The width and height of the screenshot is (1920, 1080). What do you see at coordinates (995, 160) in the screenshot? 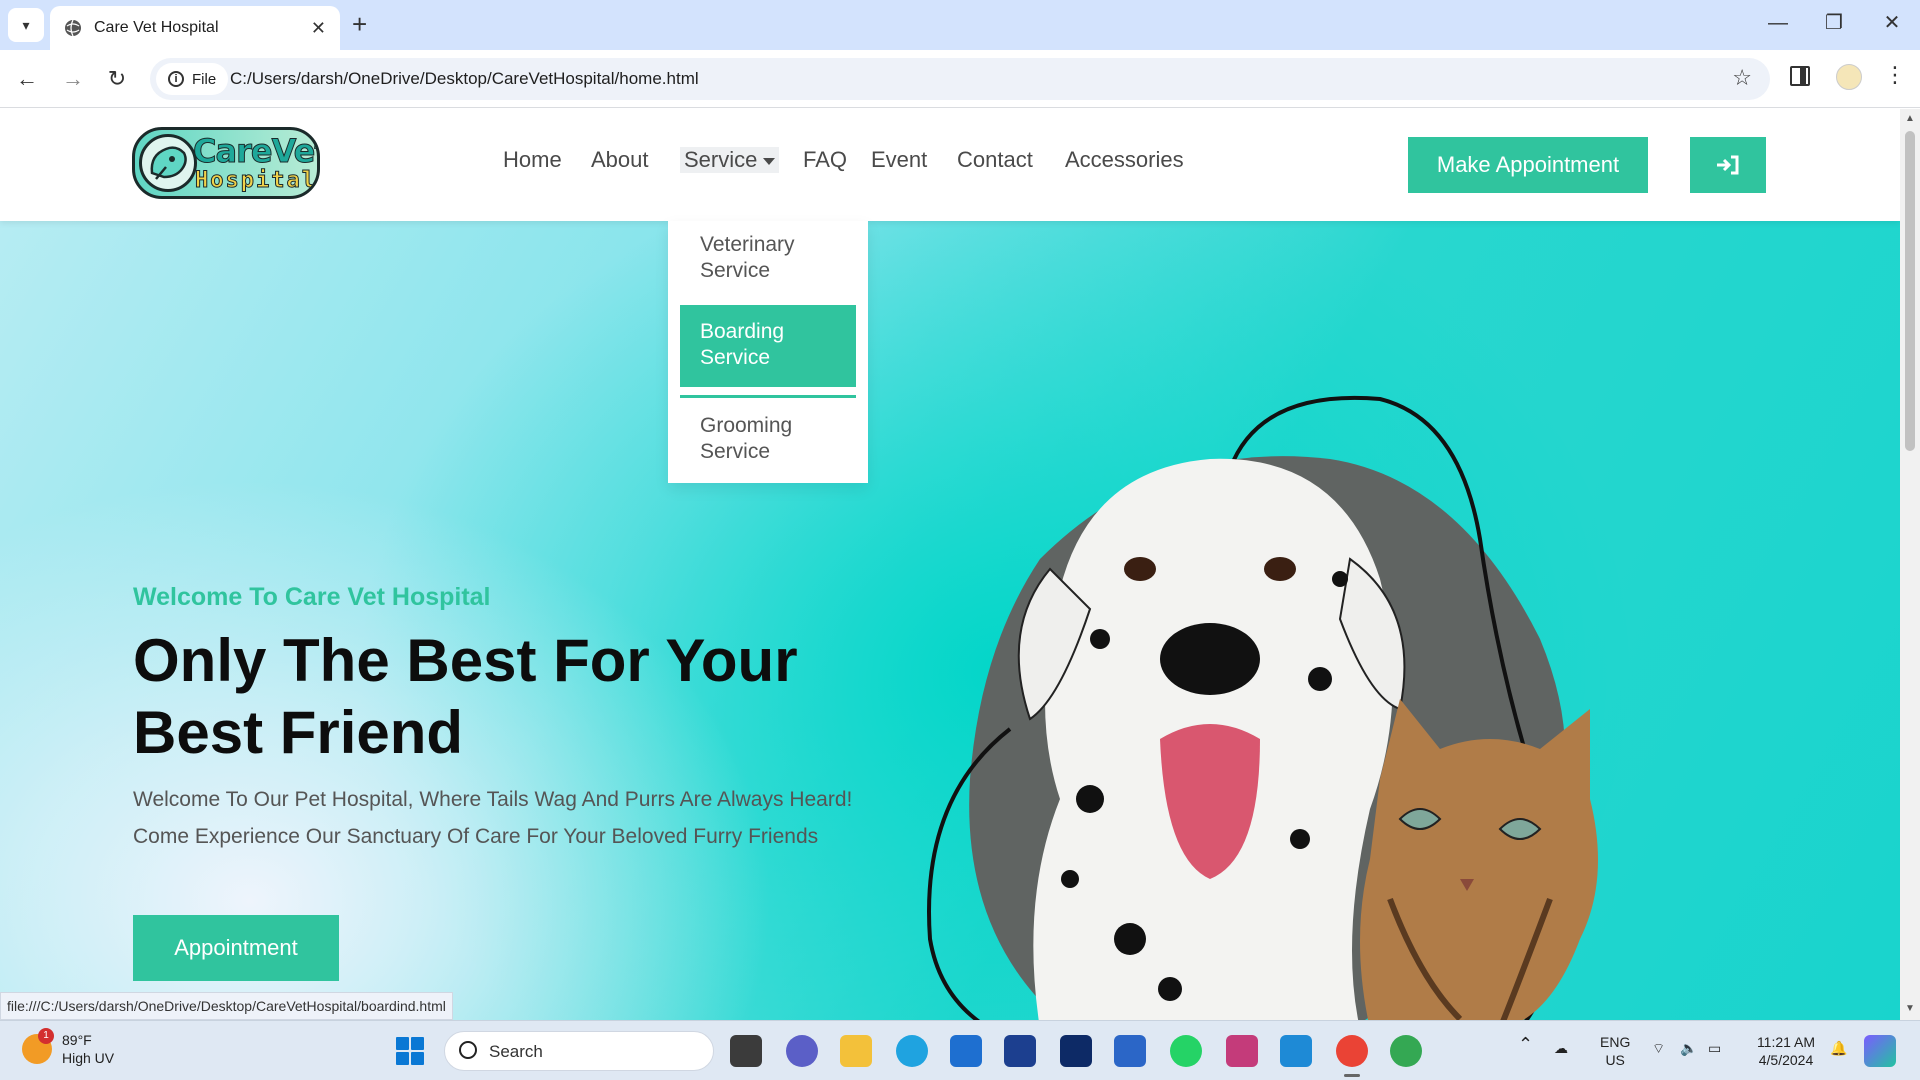
I see `nav-contact: Contact` at bounding box center [995, 160].